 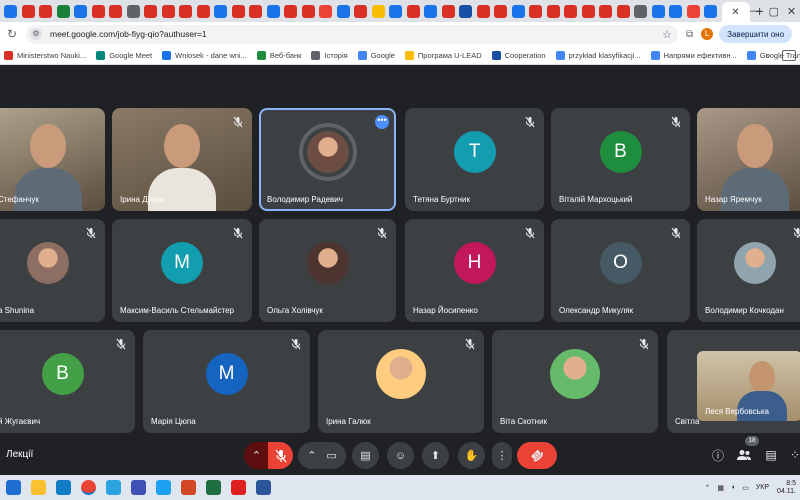 I want to click on battery-icon: ▭, so click(x=745, y=488).